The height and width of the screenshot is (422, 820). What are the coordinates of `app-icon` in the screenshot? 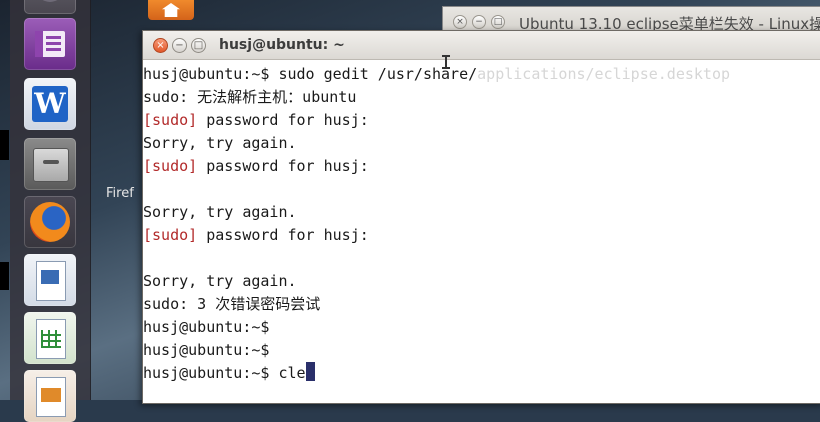 It's located at (50, 44).